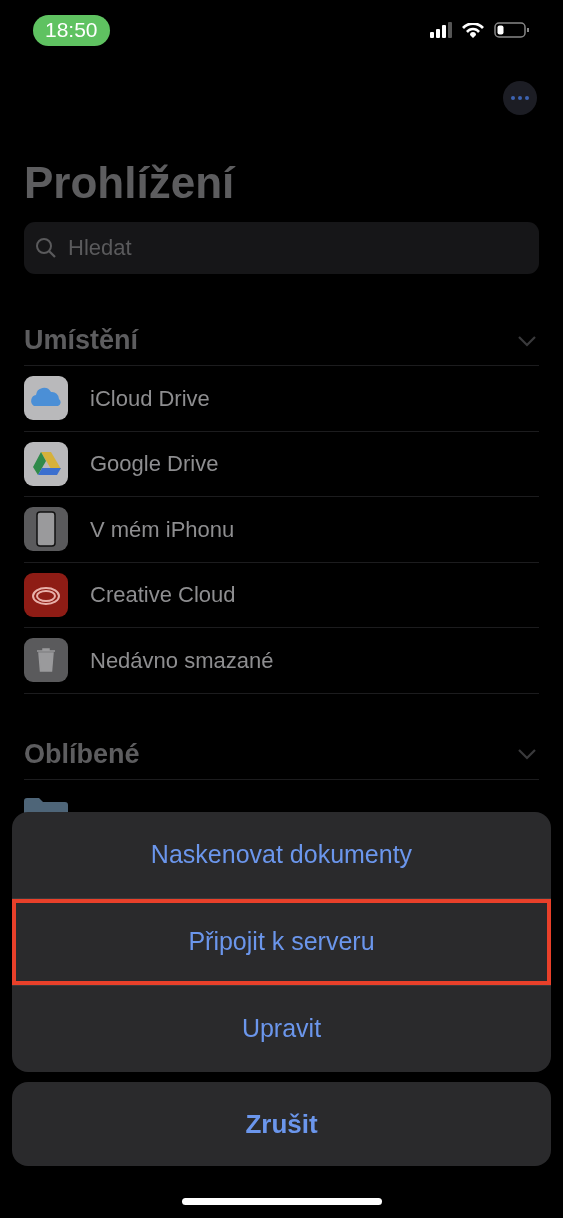 Image resolution: width=563 pixels, height=1218 pixels. What do you see at coordinates (512, 30) in the screenshot?
I see `battery-icon` at bounding box center [512, 30].